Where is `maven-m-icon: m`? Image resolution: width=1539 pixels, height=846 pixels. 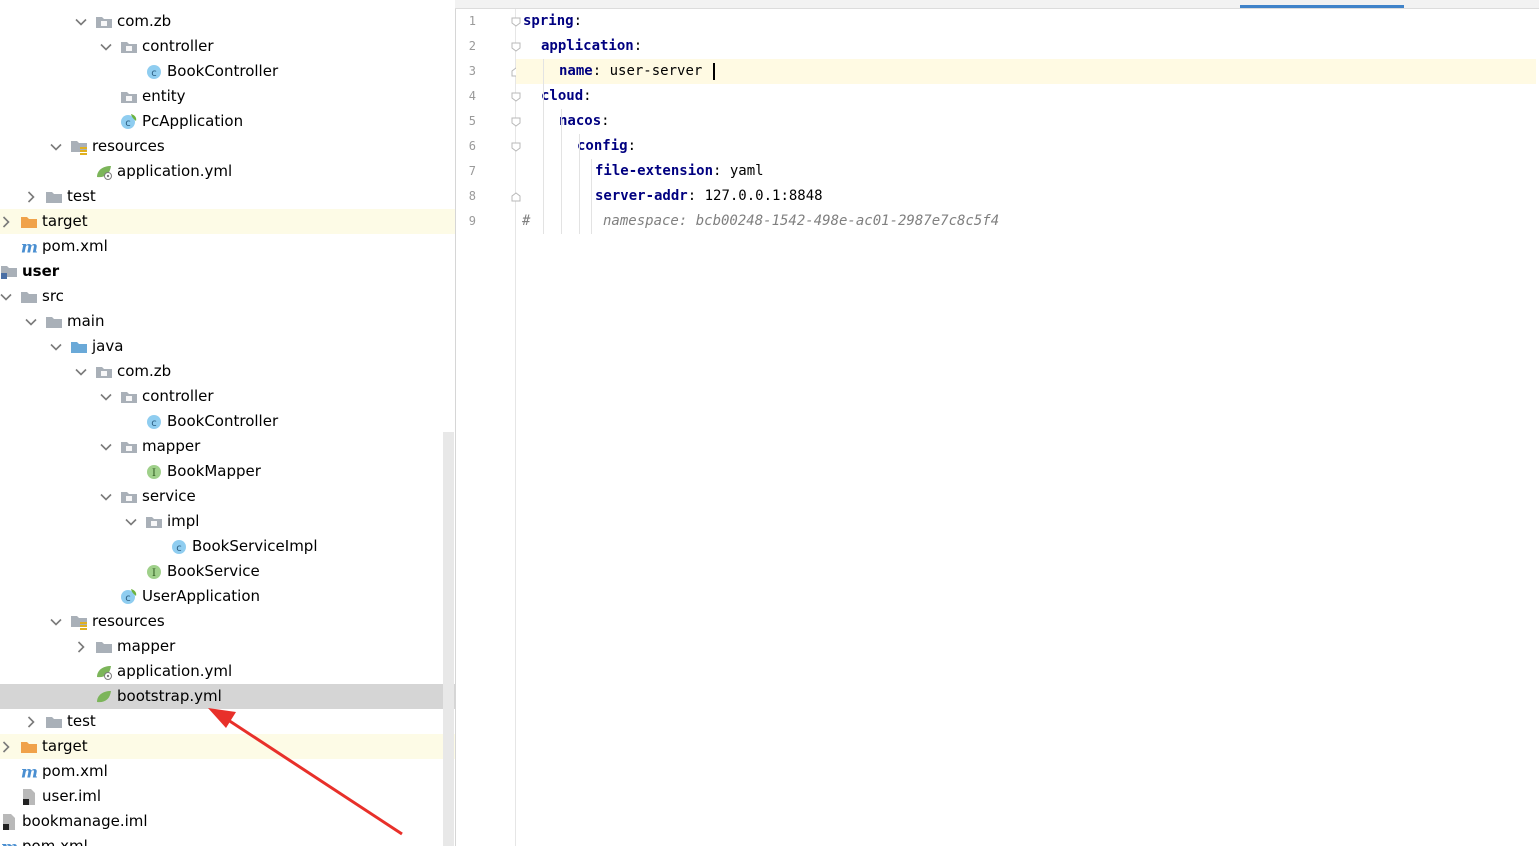
maven-m-icon: m is located at coordinates (29, 247).